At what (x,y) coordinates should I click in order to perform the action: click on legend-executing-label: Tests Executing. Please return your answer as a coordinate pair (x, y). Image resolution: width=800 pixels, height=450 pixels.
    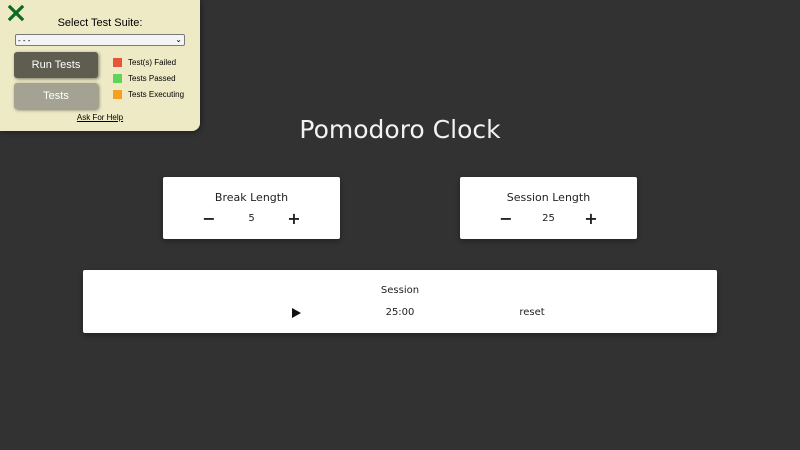
    Looking at the image, I should click on (156, 94).